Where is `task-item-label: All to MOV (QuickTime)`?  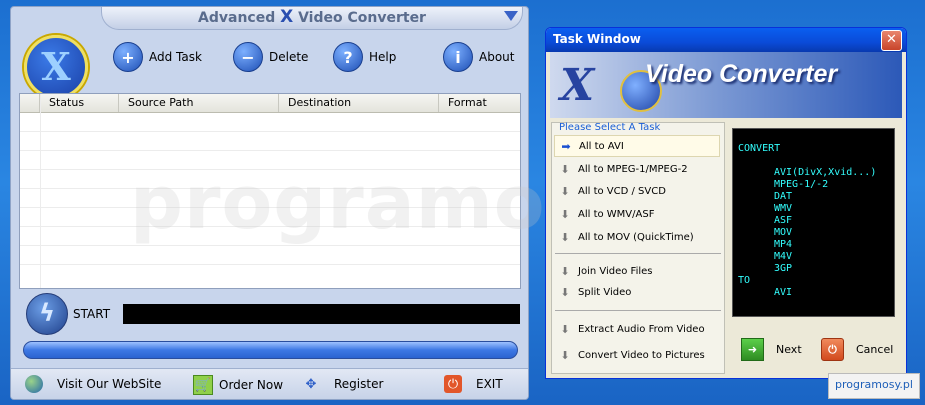
task-item-label: All to MOV (QuickTime) is located at coordinates (636, 237).